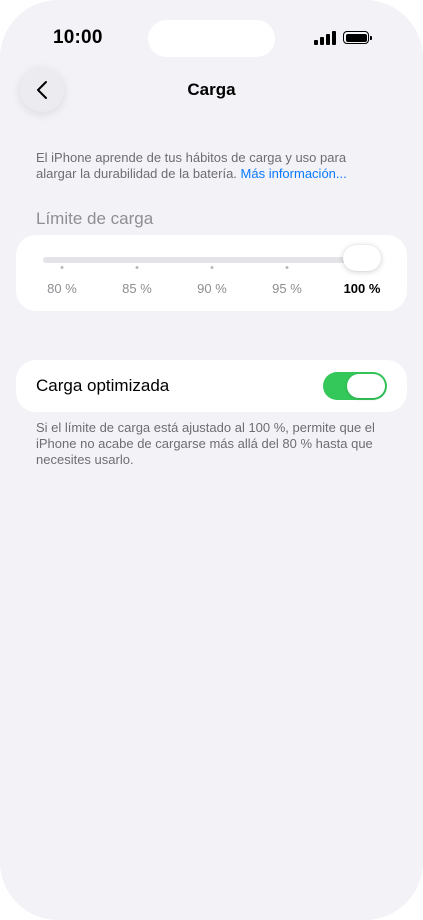 The image size is (423, 920). I want to click on charge-limit-slider-card: 80 % 85 % 90 % 95 % 100 %, so click(211, 273).